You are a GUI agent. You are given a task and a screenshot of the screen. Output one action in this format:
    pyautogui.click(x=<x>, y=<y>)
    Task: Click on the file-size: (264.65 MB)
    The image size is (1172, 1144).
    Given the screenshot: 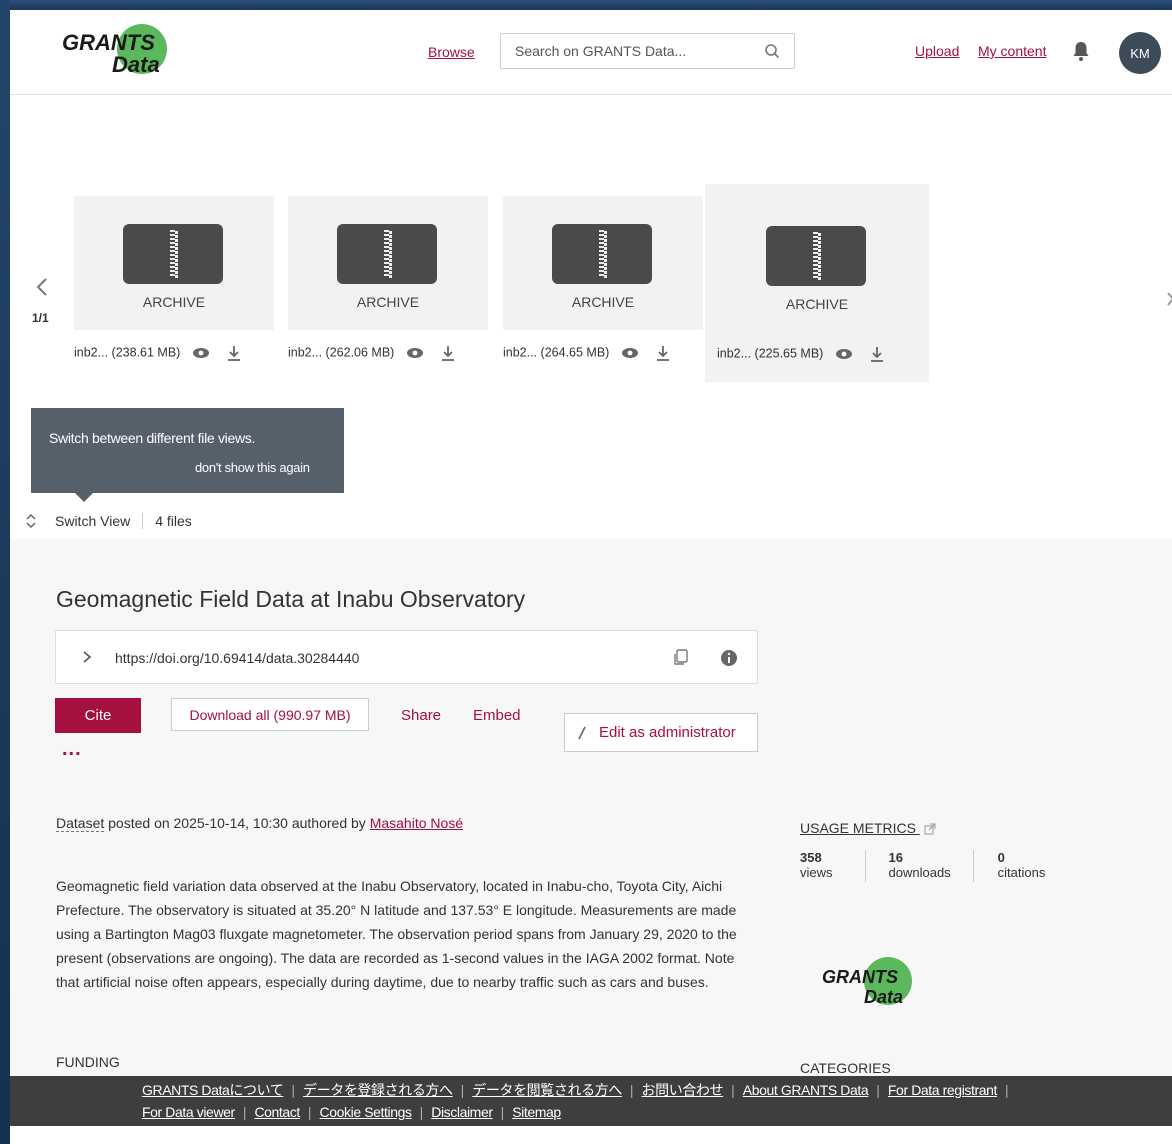 What is the action you would take?
    pyautogui.click(x=575, y=352)
    